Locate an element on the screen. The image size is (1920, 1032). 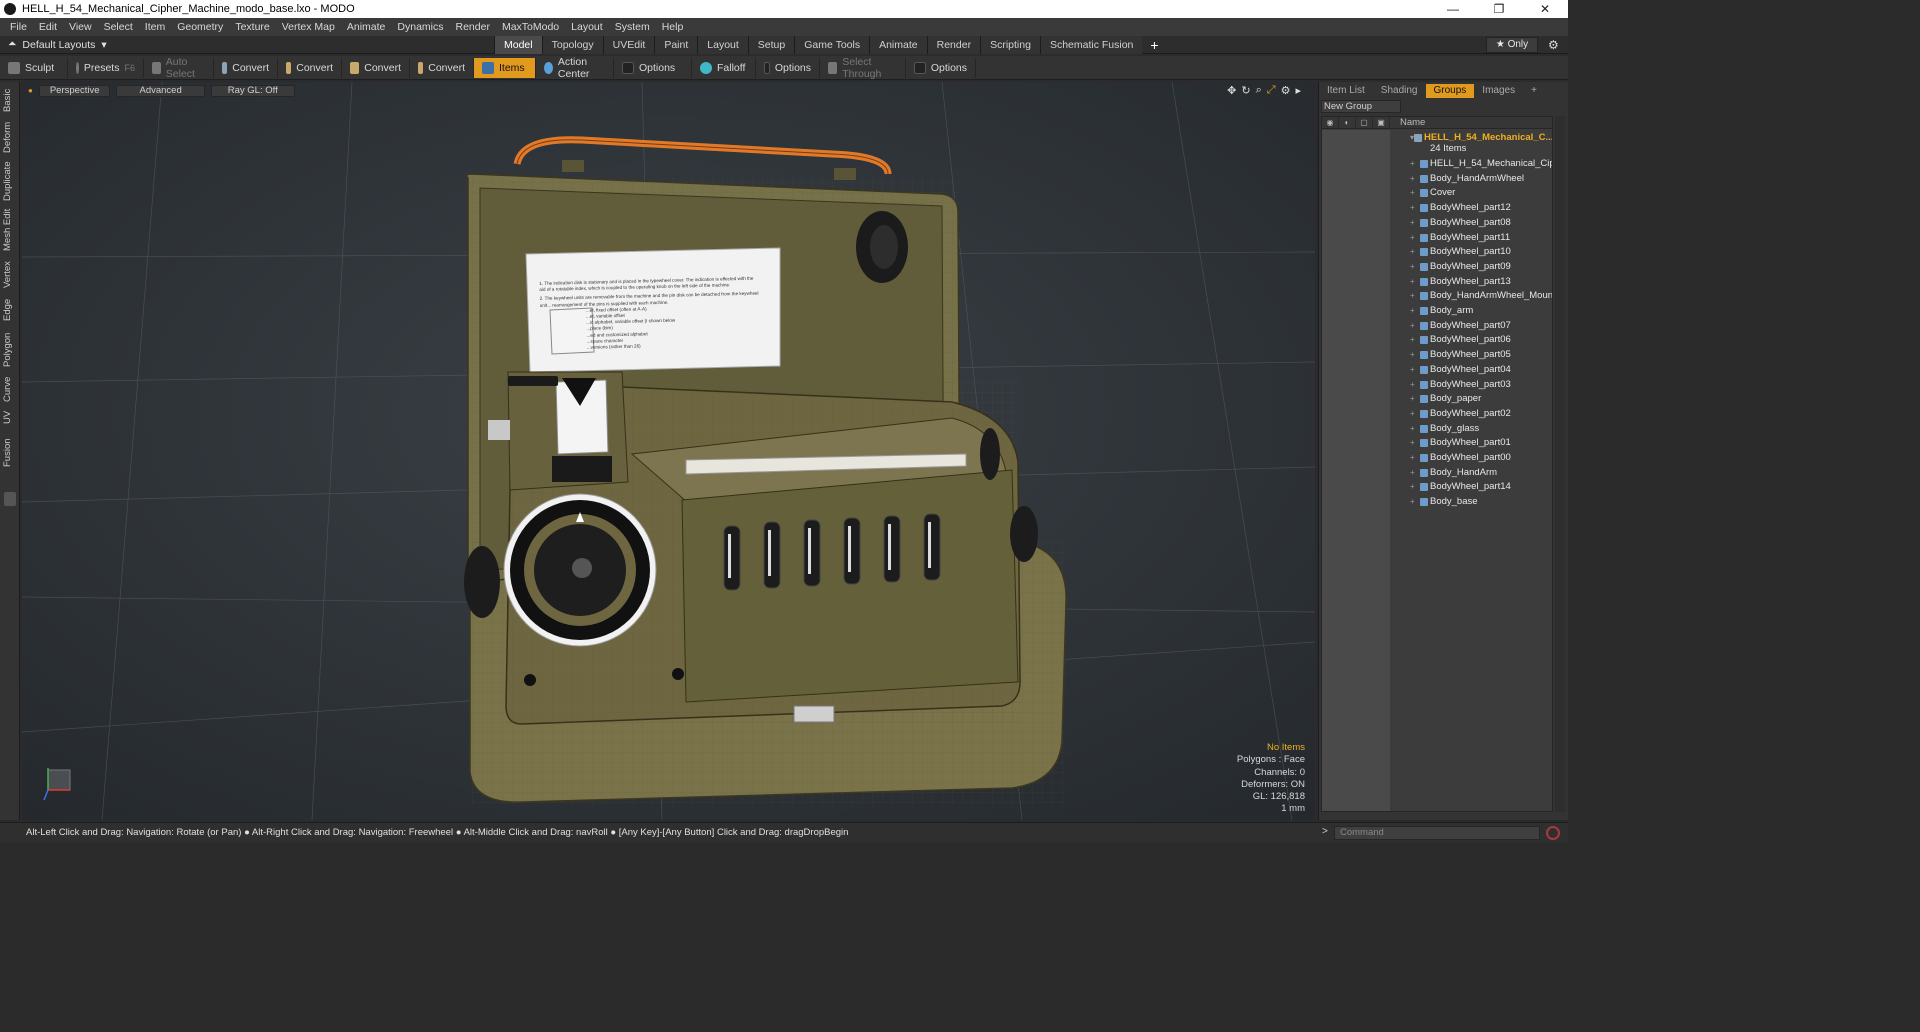
gear-icon: ⚙ is located at coordinates (1553, 45).